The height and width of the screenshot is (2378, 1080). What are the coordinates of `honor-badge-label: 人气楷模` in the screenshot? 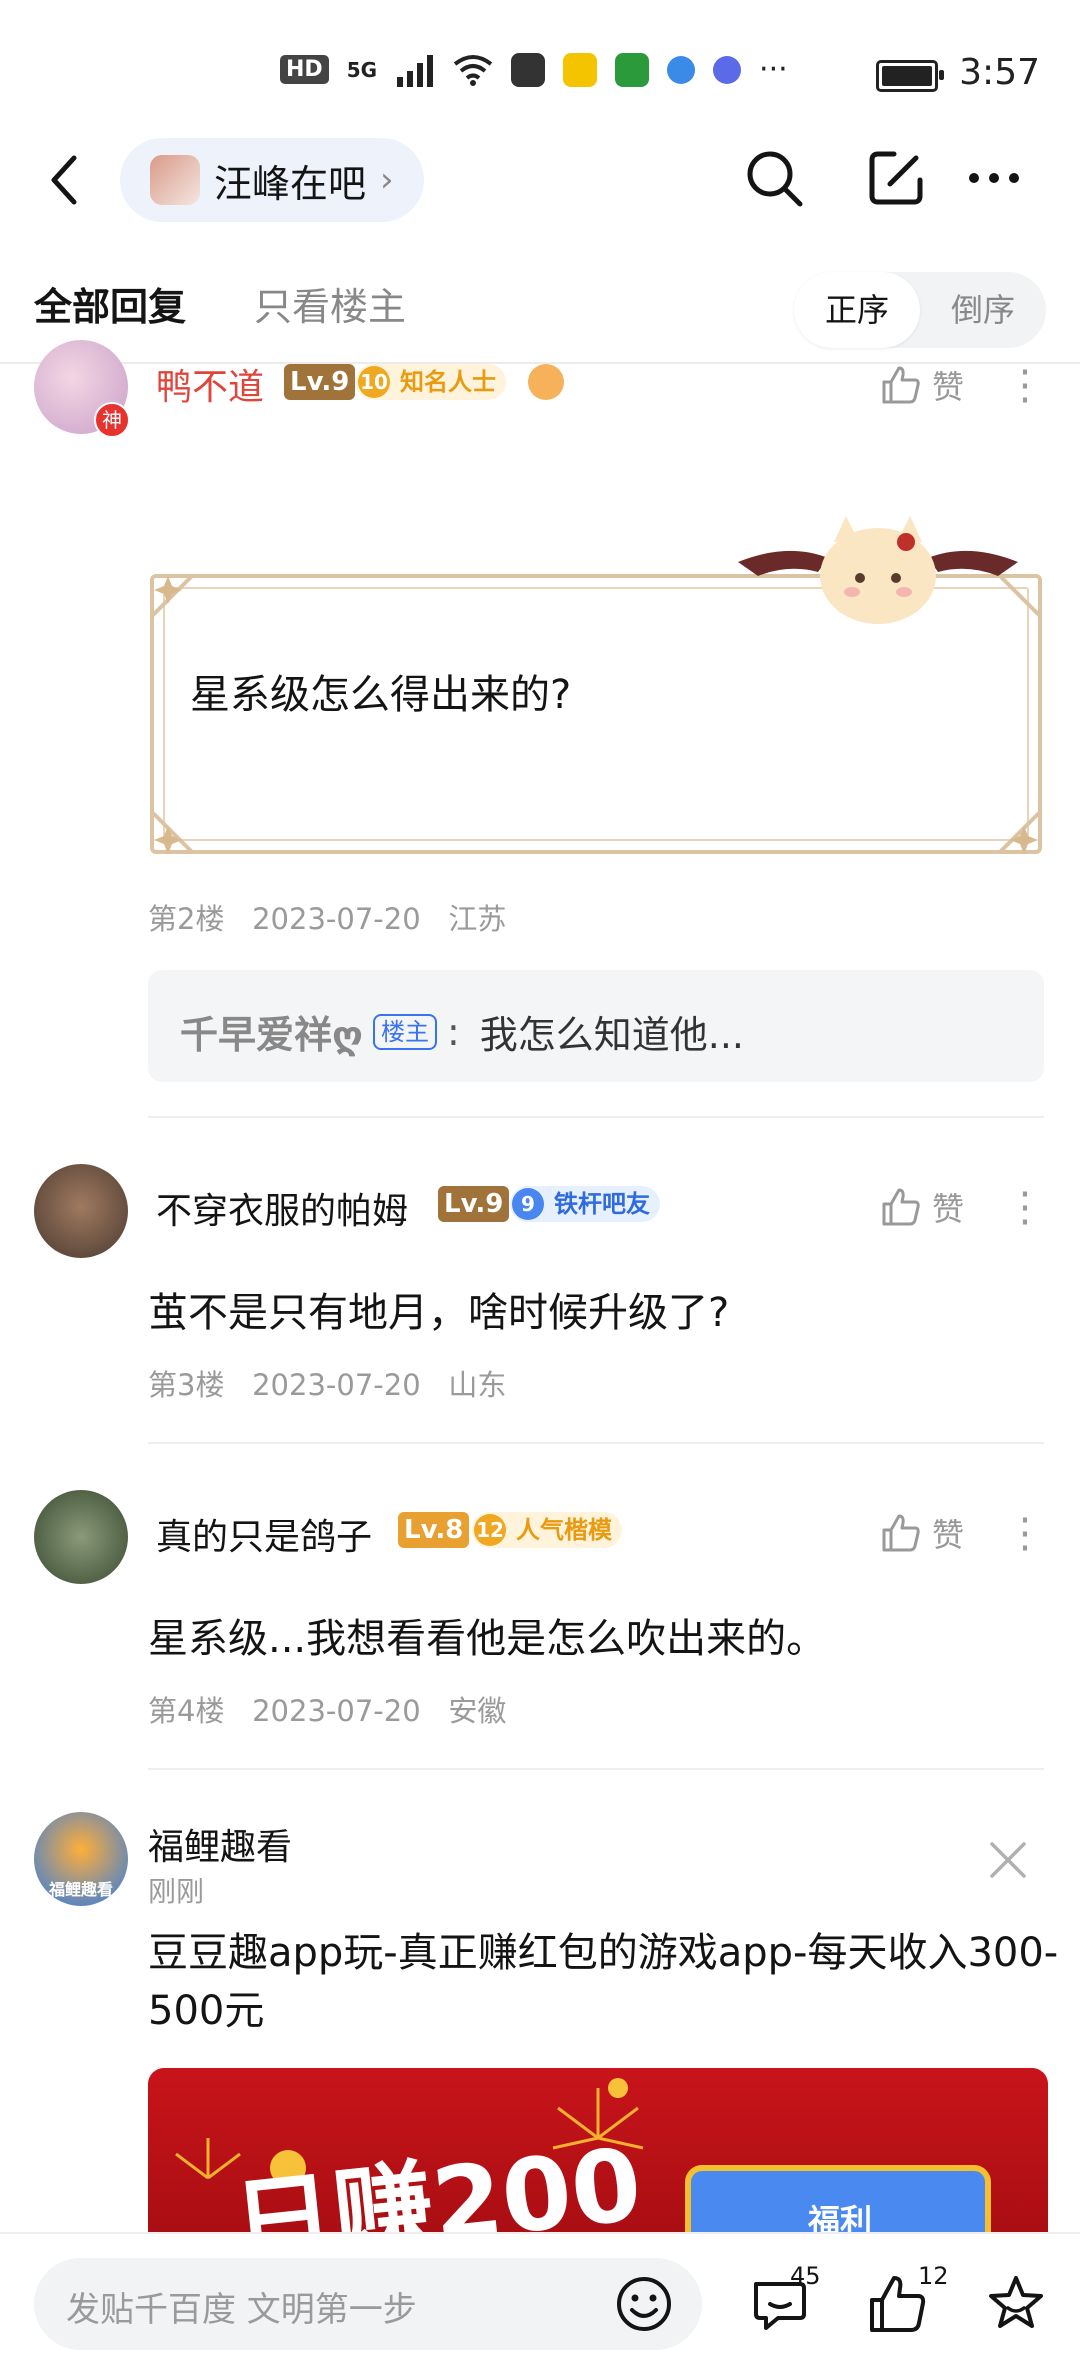 It's located at (564, 1530).